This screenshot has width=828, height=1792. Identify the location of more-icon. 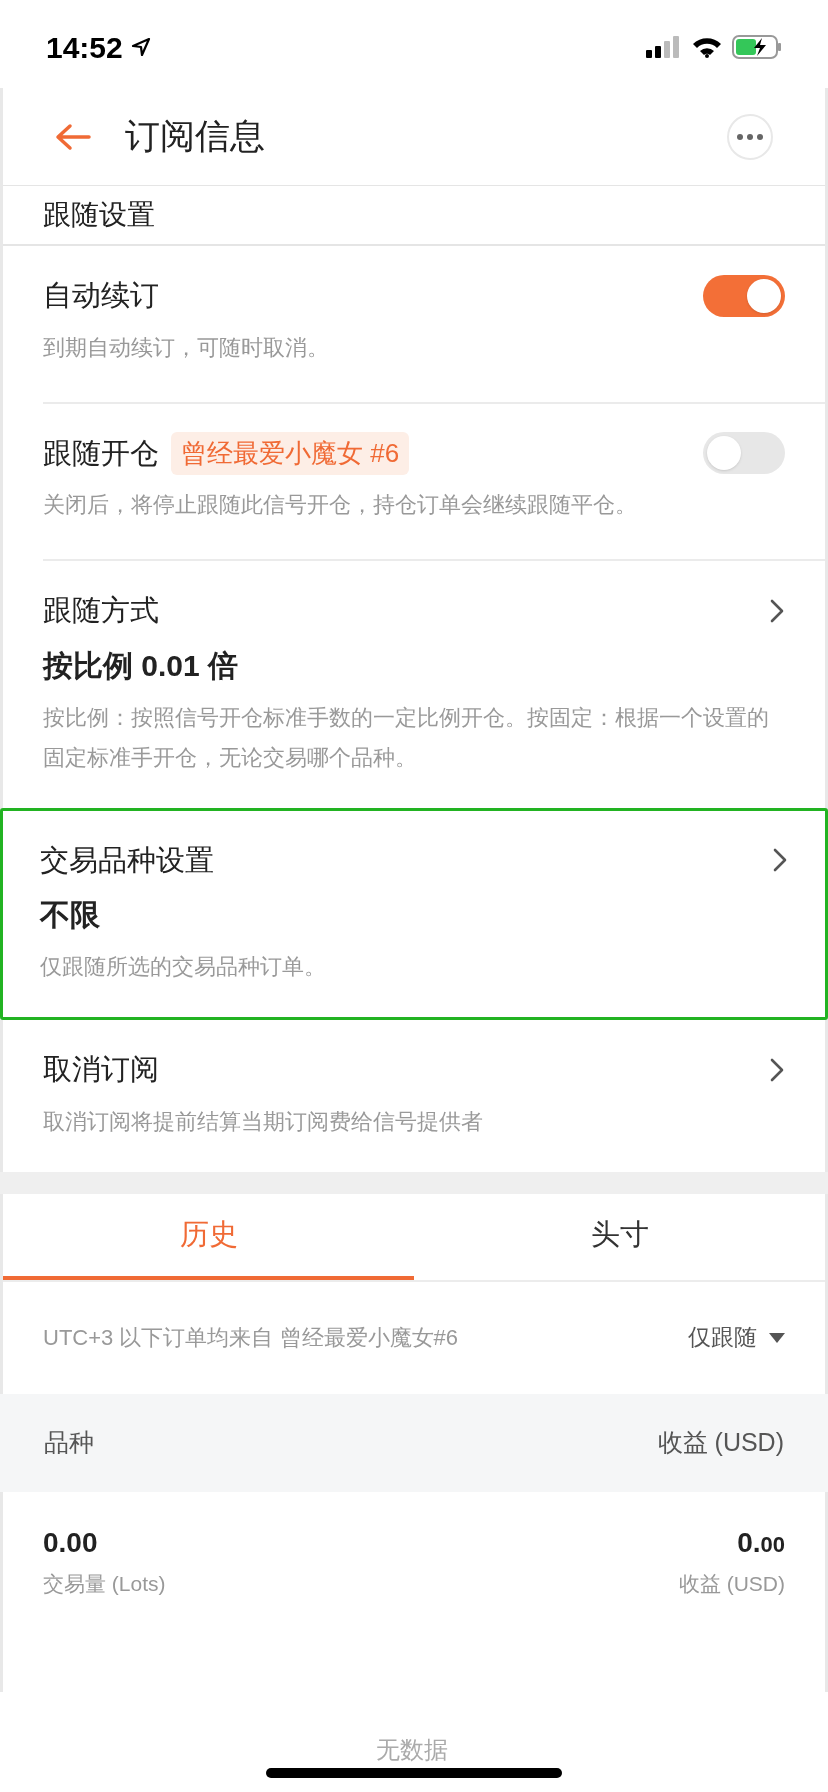
(750, 136).